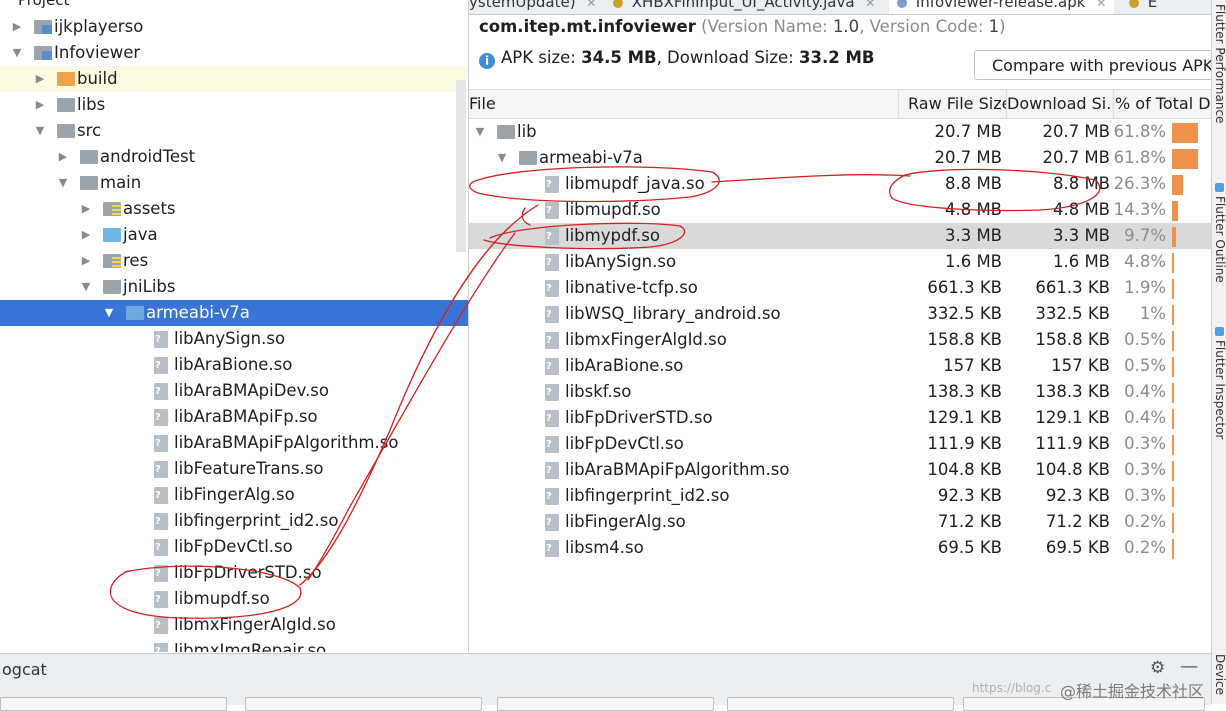 Image resolution: width=1226 pixels, height=711 pixels. I want to click on tree-item-libfpdevctl-so: libFpDevCtl.so, so click(234, 547).